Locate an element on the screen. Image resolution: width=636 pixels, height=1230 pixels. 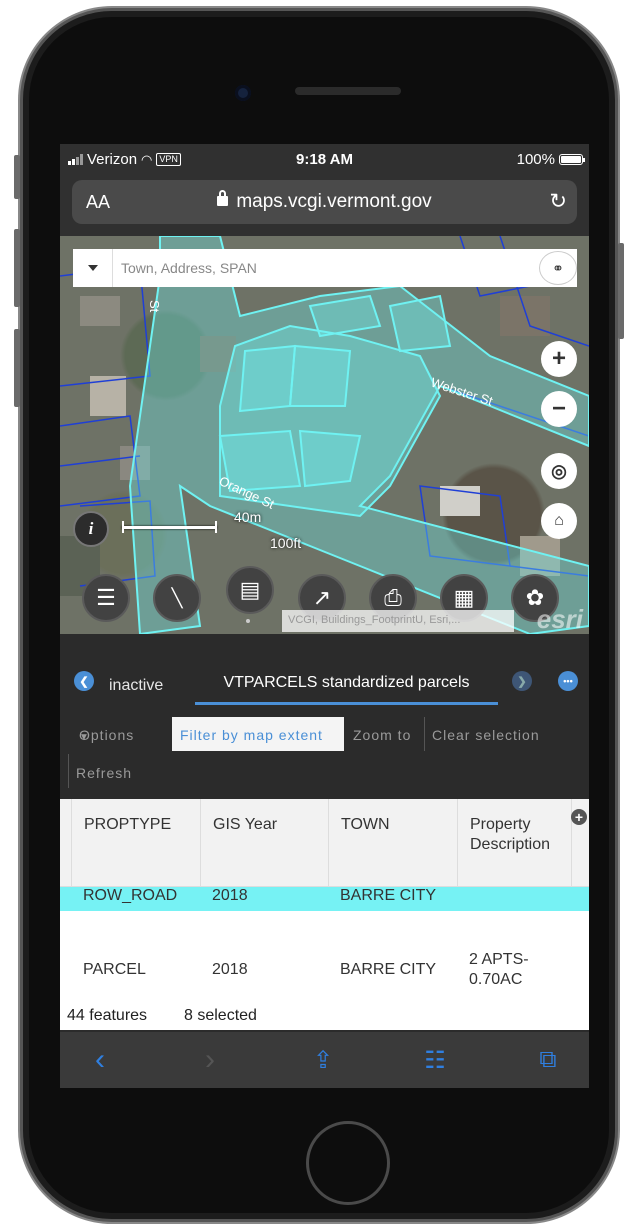
search-widget: ⚭ is located at coordinates (325, 268).